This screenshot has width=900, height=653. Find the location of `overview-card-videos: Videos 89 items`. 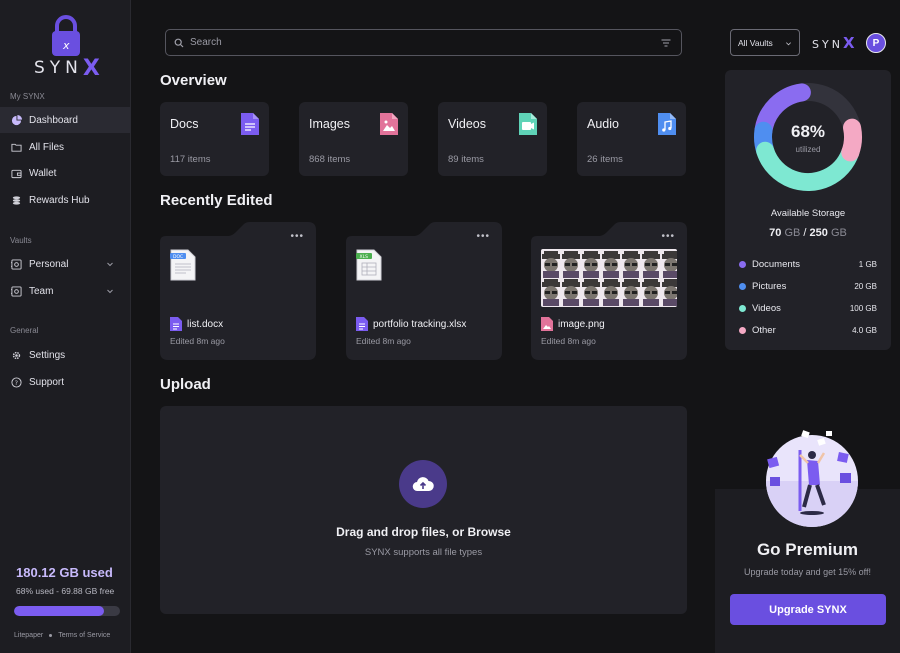

overview-card-videos: Videos 89 items is located at coordinates (492, 139).